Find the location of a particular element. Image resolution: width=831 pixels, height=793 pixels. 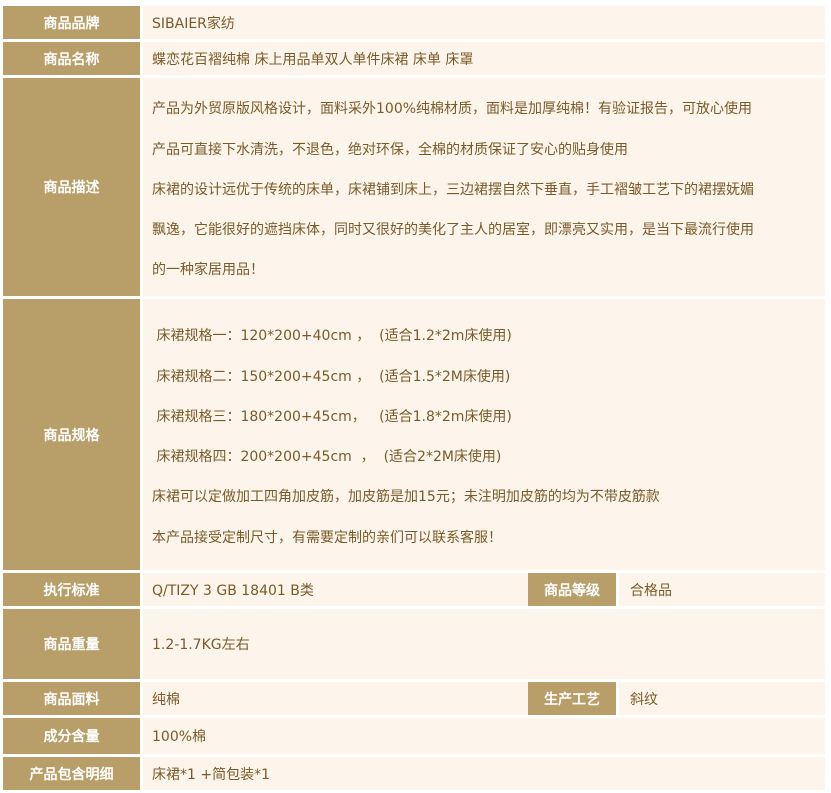

spec-line: 本产品接受定制尺寸，有需要定制的亲们可以联系客服！ is located at coordinates (327, 538).